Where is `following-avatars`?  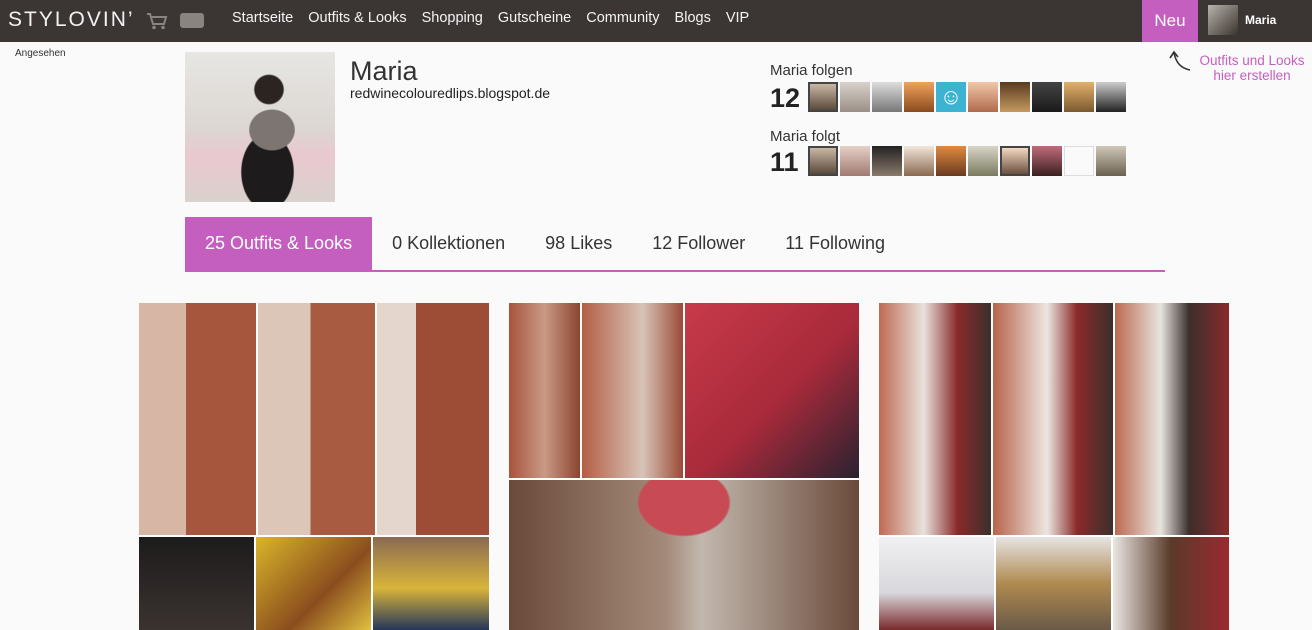
following-avatars is located at coordinates (967, 161).